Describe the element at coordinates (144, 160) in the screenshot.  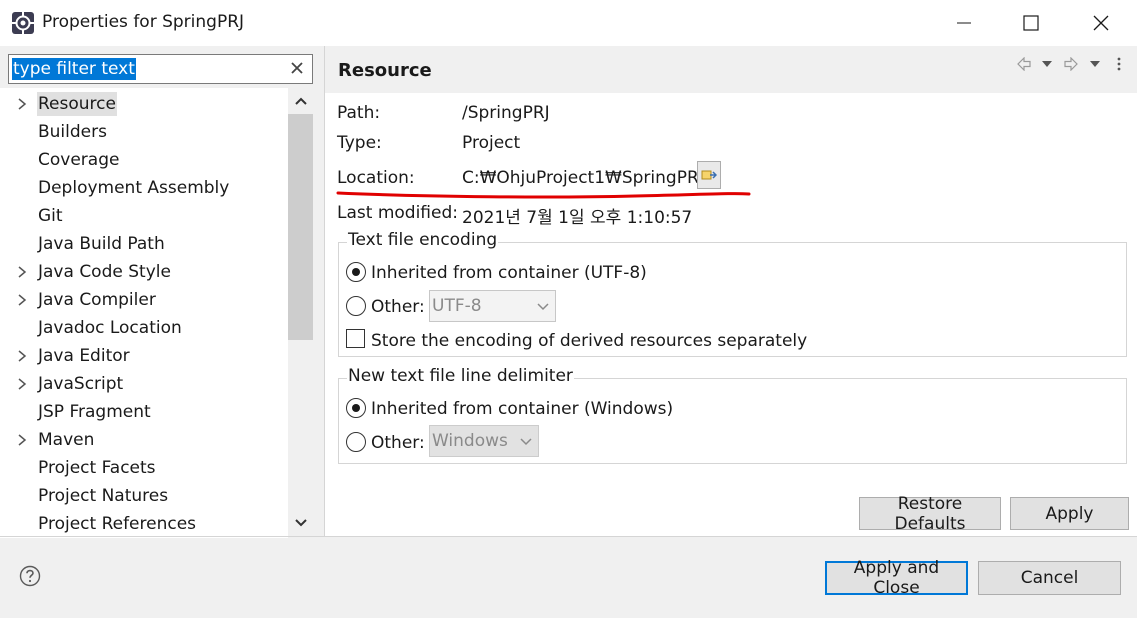
I see `tree-item: Coverage` at that location.